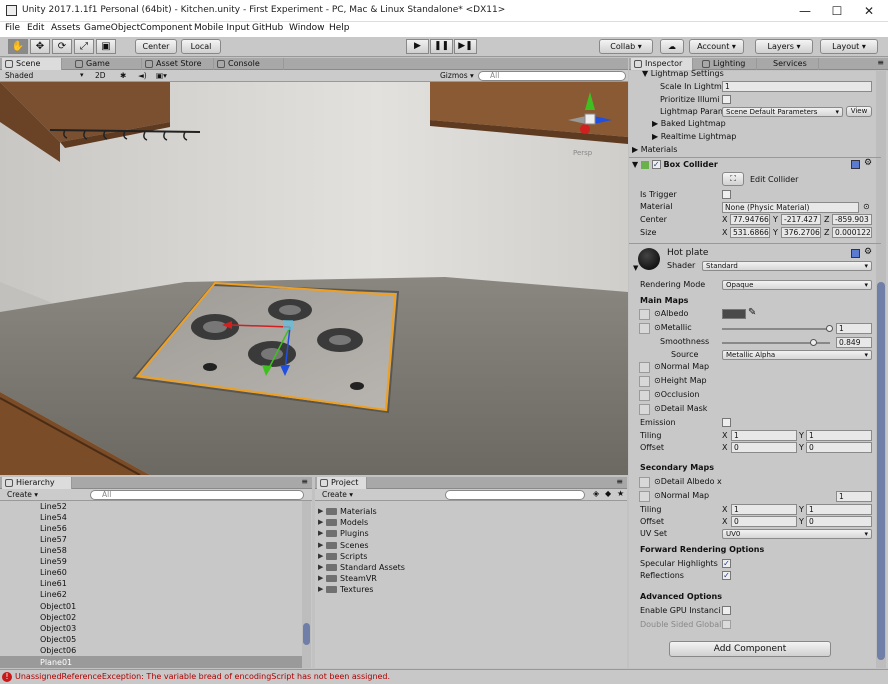  I want to click on folder-item: ▶ Models, so click(342, 522).